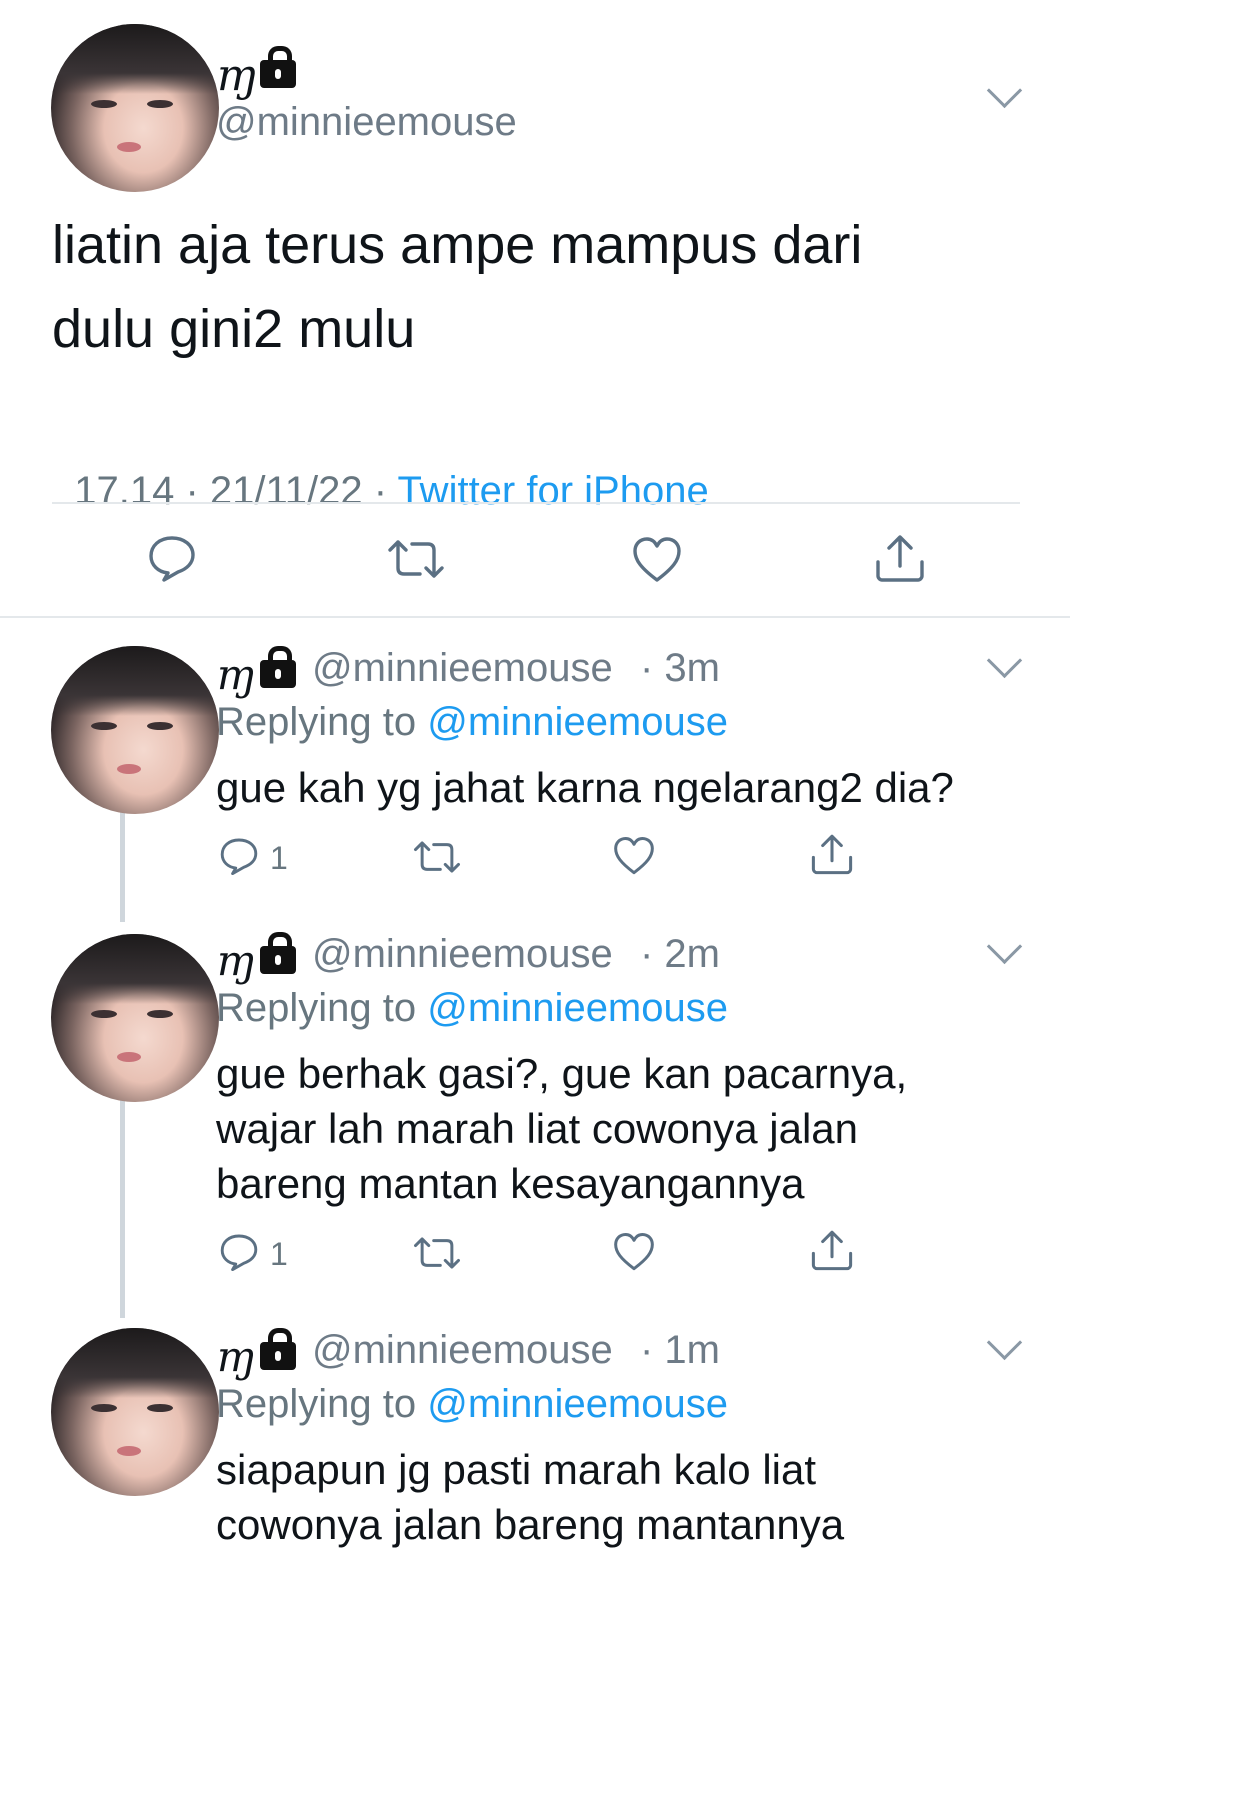  Describe the element at coordinates (680, 954) in the screenshot. I see `tweet-age: · 2m` at that location.